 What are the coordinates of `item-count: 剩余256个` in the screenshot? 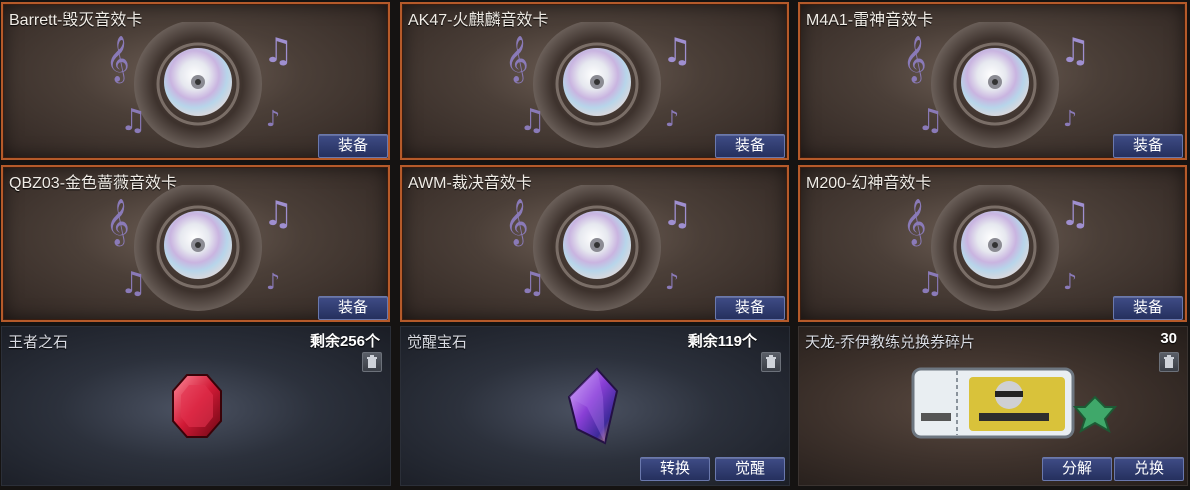 It's located at (344, 341).